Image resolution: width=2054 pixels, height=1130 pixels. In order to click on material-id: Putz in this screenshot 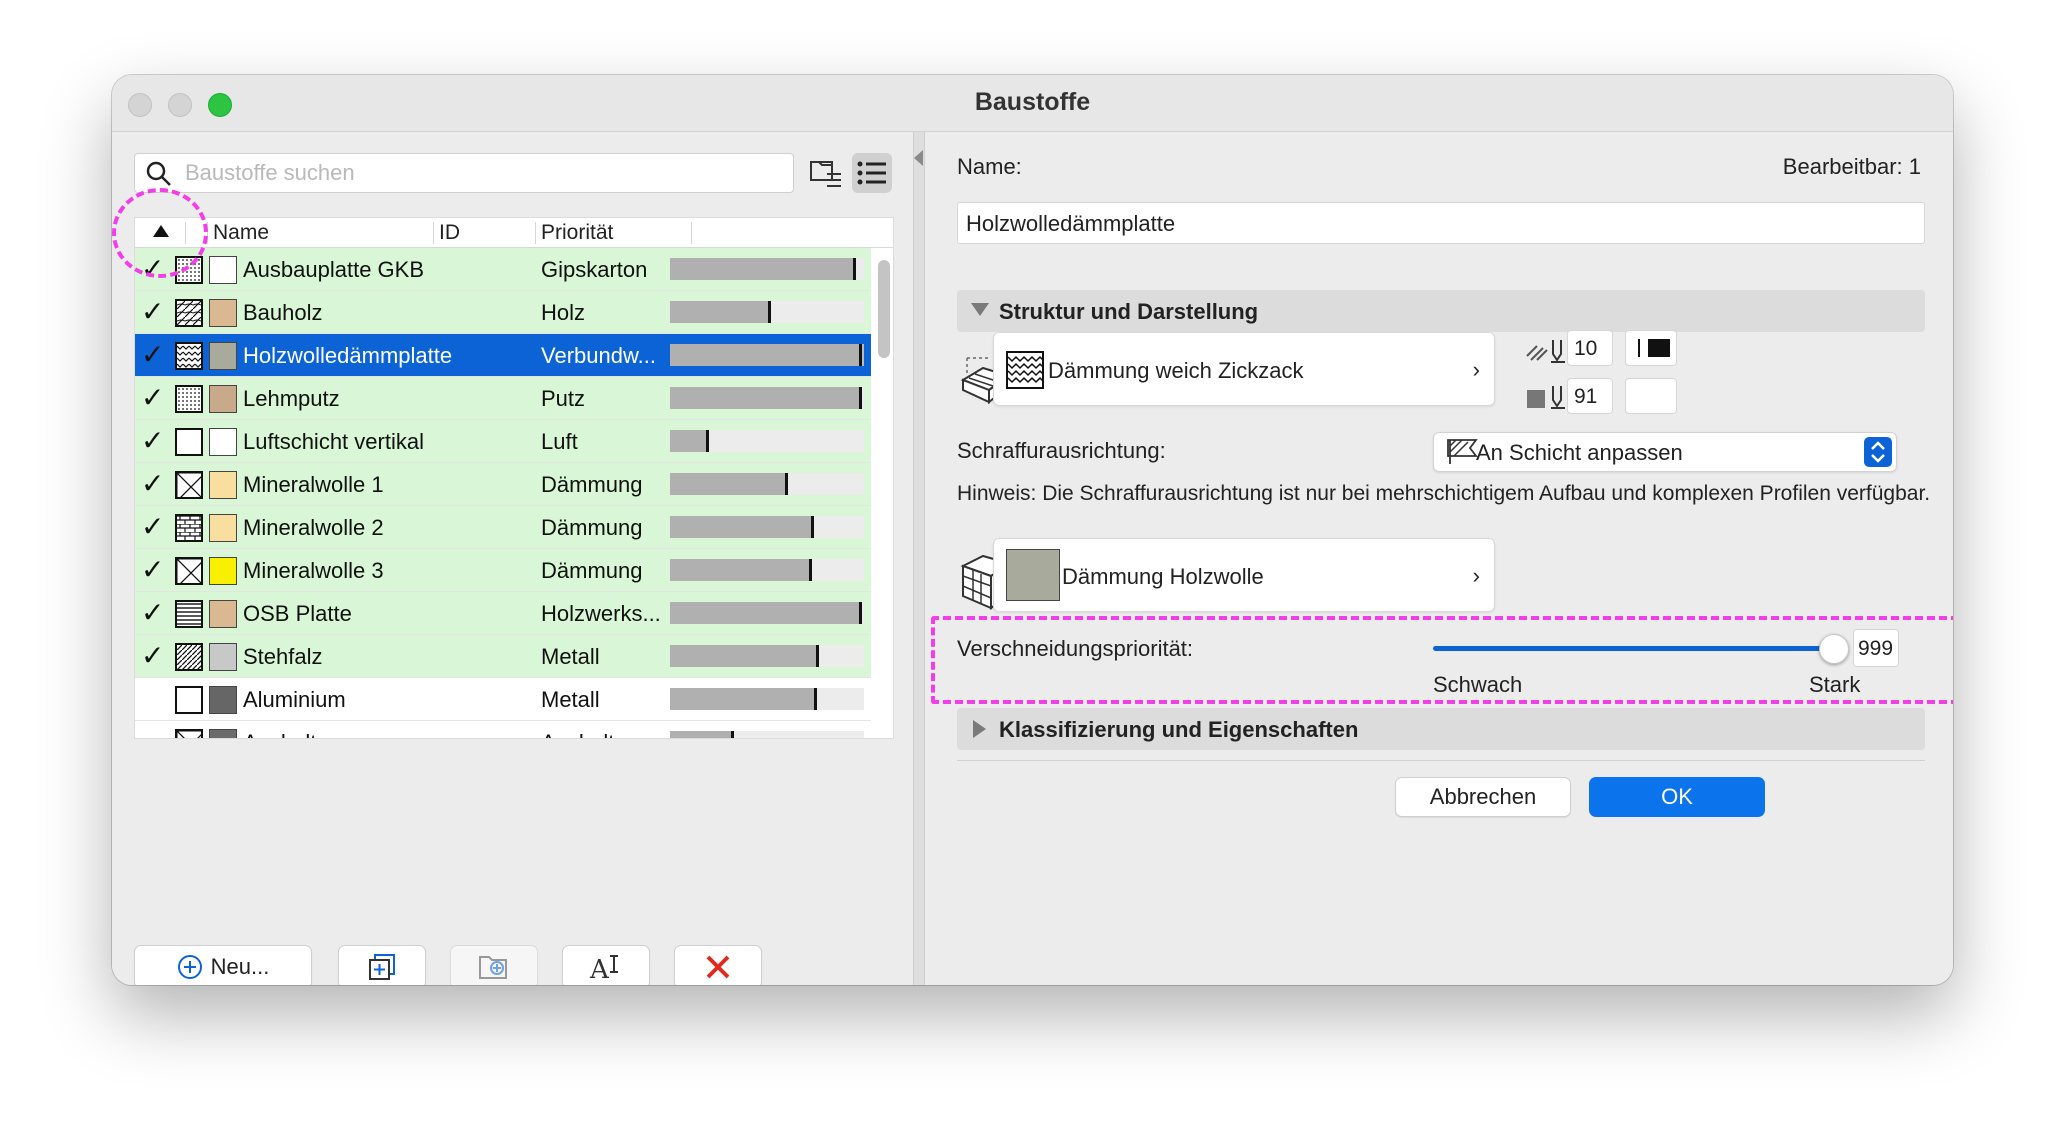, I will do `click(563, 398)`.